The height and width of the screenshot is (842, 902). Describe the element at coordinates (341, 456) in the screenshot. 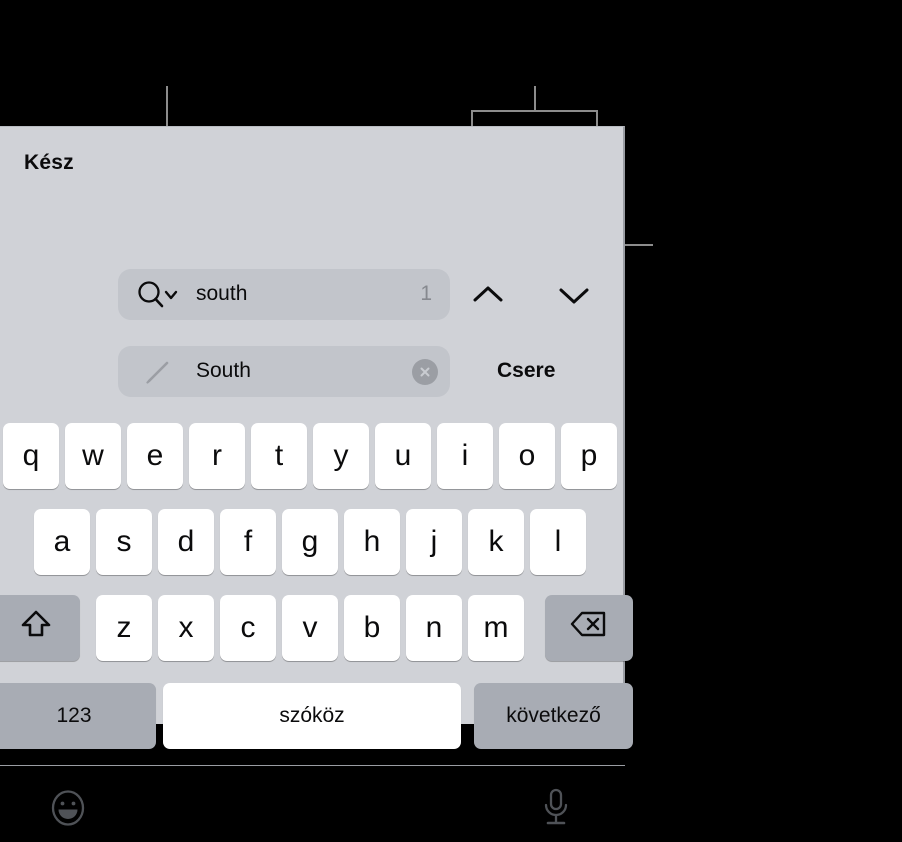

I see `key-y: y` at that location.